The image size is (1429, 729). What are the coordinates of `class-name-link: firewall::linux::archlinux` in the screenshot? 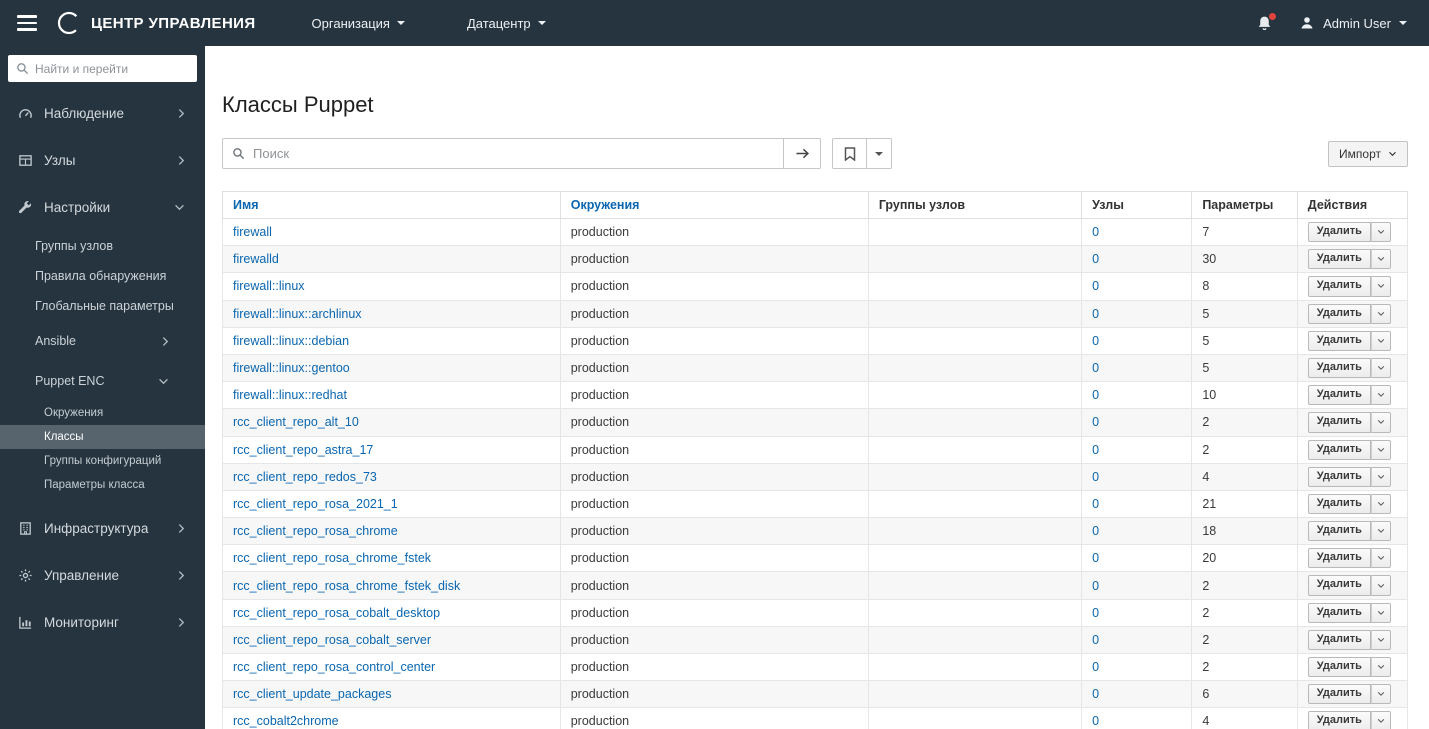 It's located at (297, 314).